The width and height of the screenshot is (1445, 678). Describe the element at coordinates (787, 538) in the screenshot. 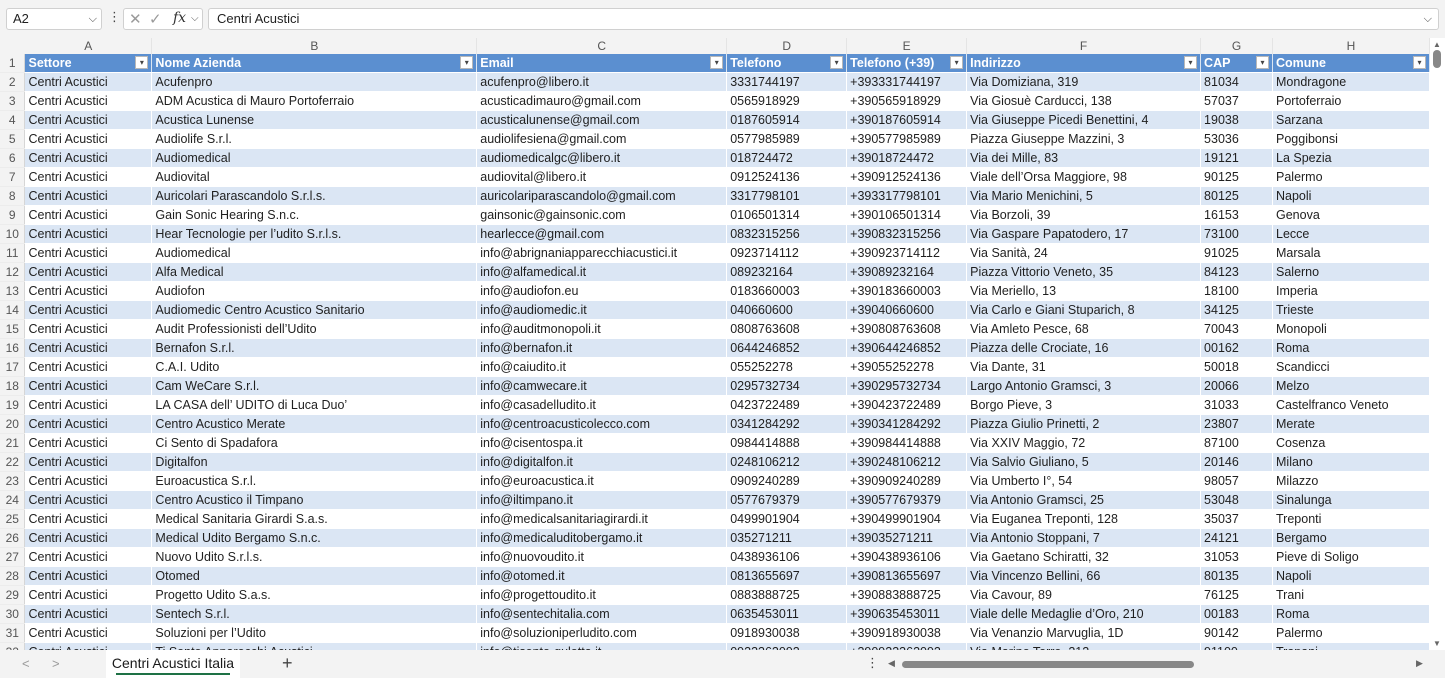

I see `table-cell: 035271211` at that location.